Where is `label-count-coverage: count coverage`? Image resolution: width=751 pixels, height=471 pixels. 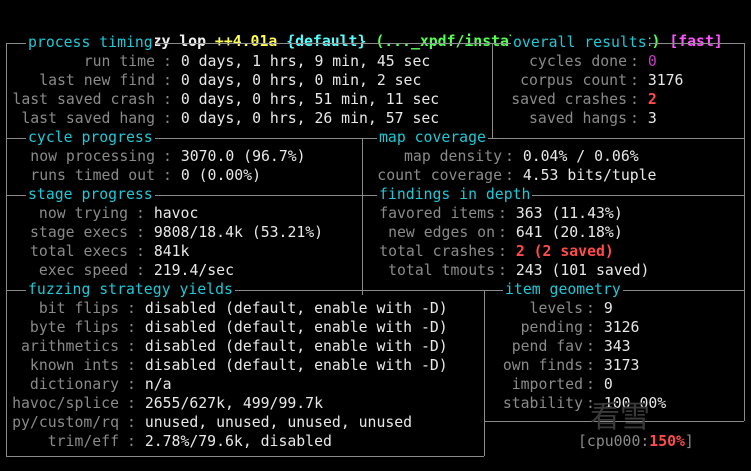
label-count-coverage: count coverage is located at coordinates (439, 175).